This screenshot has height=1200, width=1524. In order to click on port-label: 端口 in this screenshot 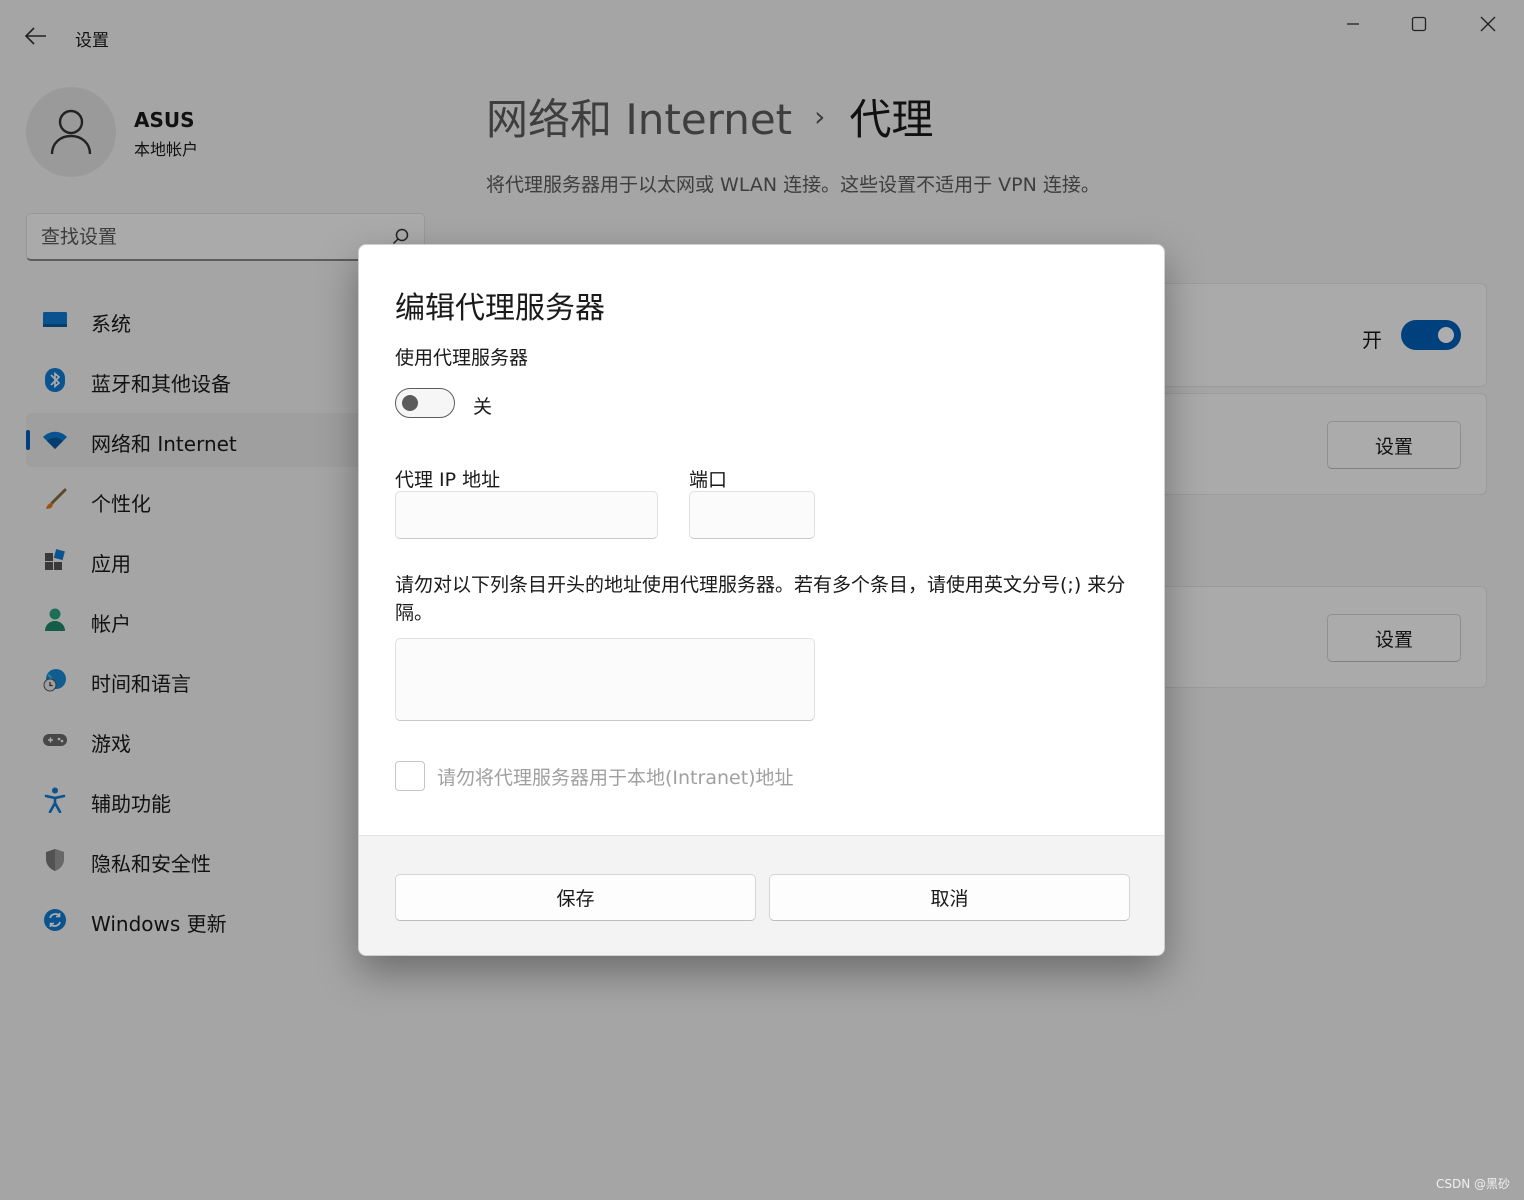, I will do `click(708, 480)`.